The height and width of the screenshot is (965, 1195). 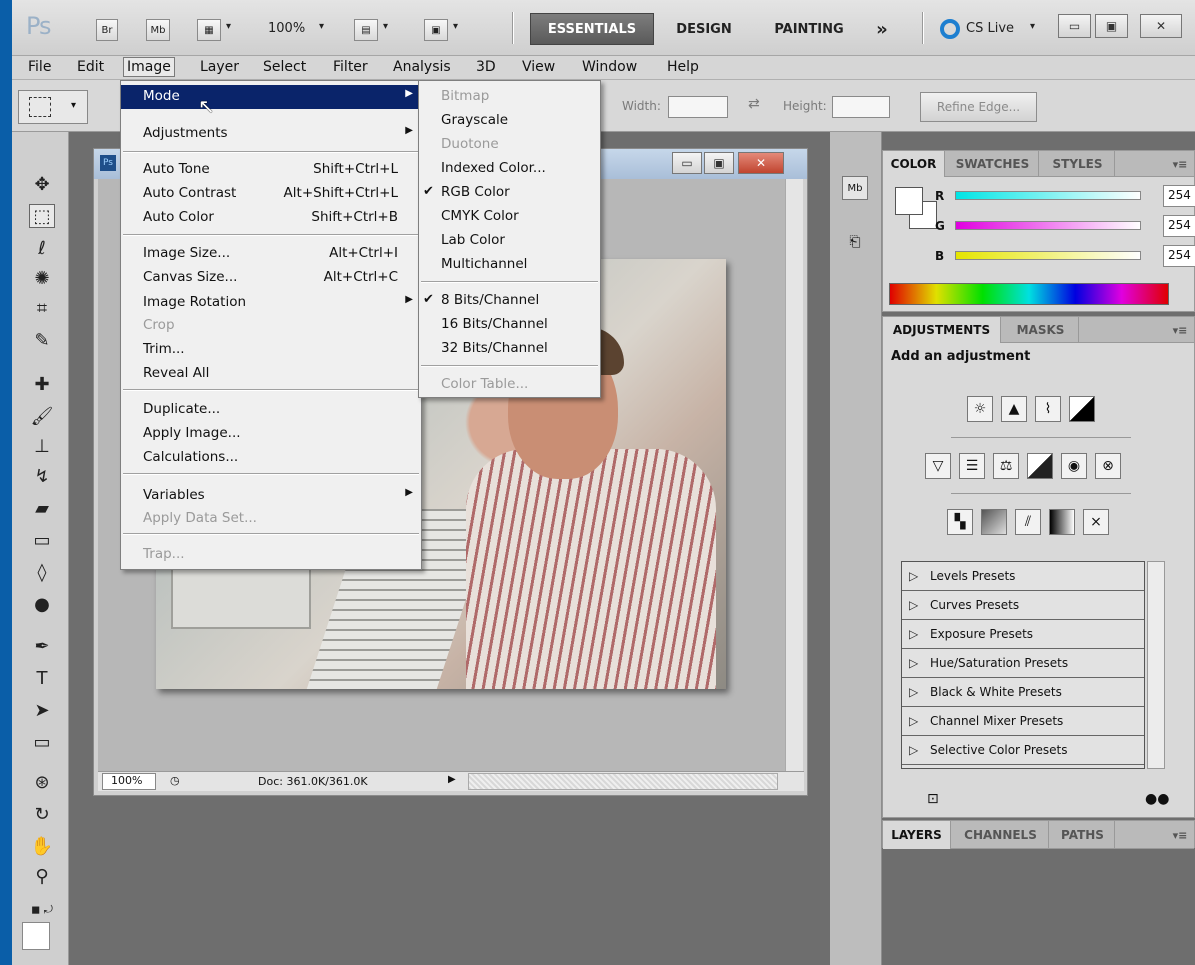 I want to click on hue-saturation-icon: ☰, so click(x=972, y=466).